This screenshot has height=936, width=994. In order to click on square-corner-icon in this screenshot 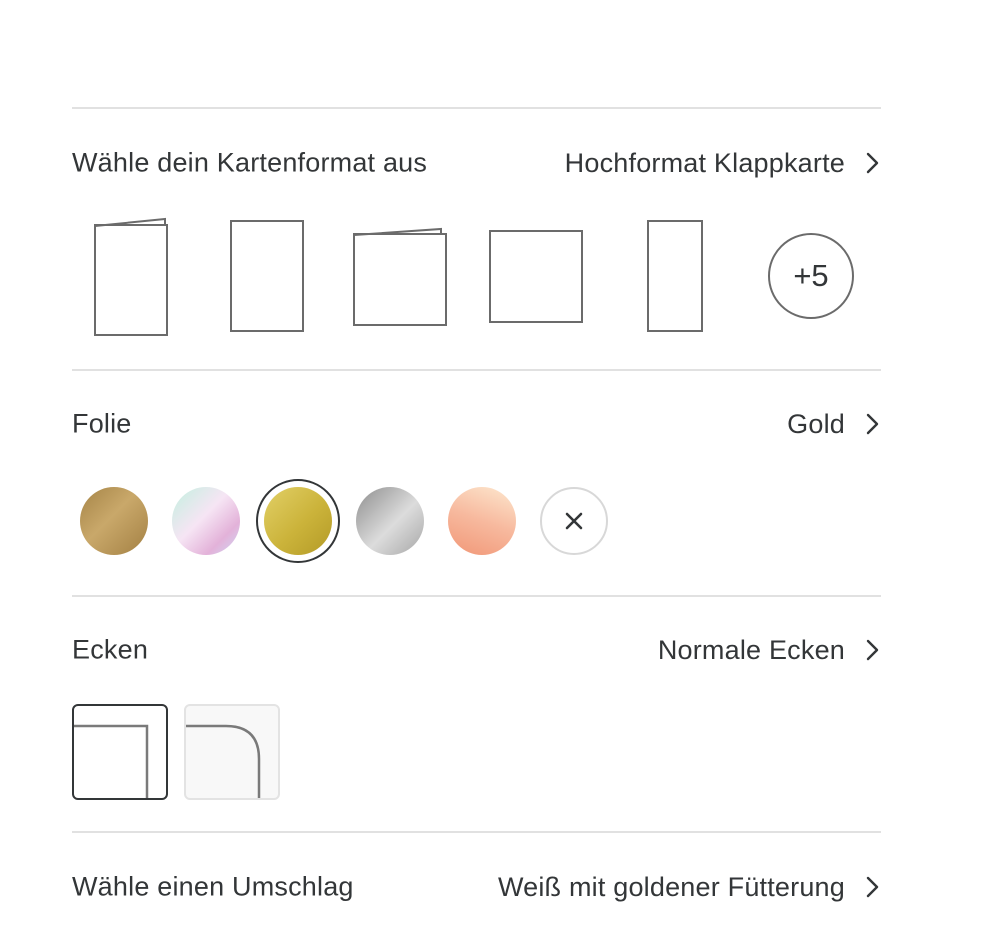, I will do `click(111, 761)`.